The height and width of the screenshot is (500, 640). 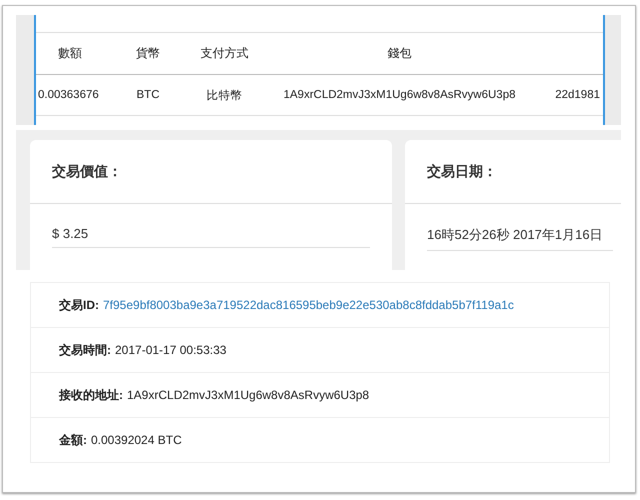 I want to click on detail-label: 金額:, so click(x=73, y=440).